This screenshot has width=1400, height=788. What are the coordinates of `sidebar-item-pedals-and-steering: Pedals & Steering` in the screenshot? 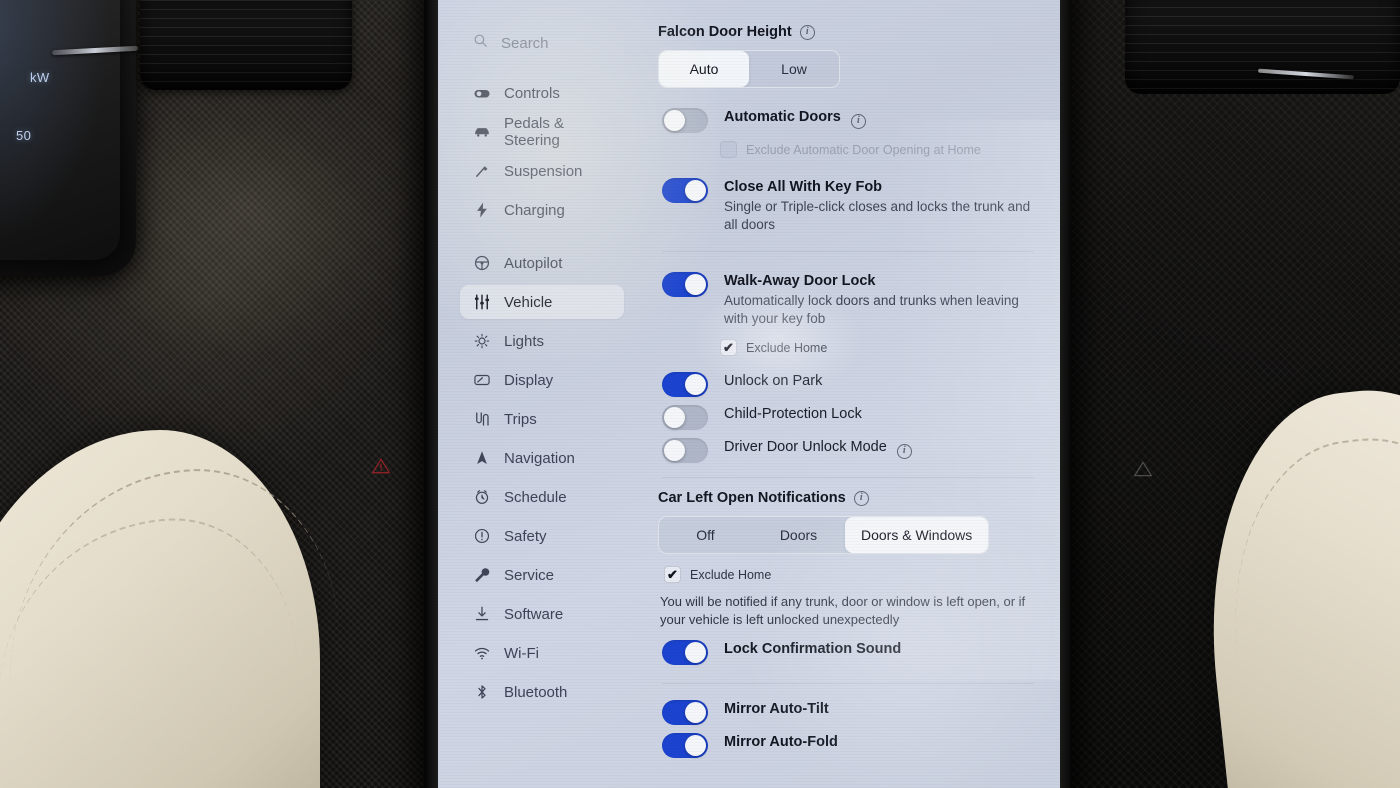 It's located at (542, 132).